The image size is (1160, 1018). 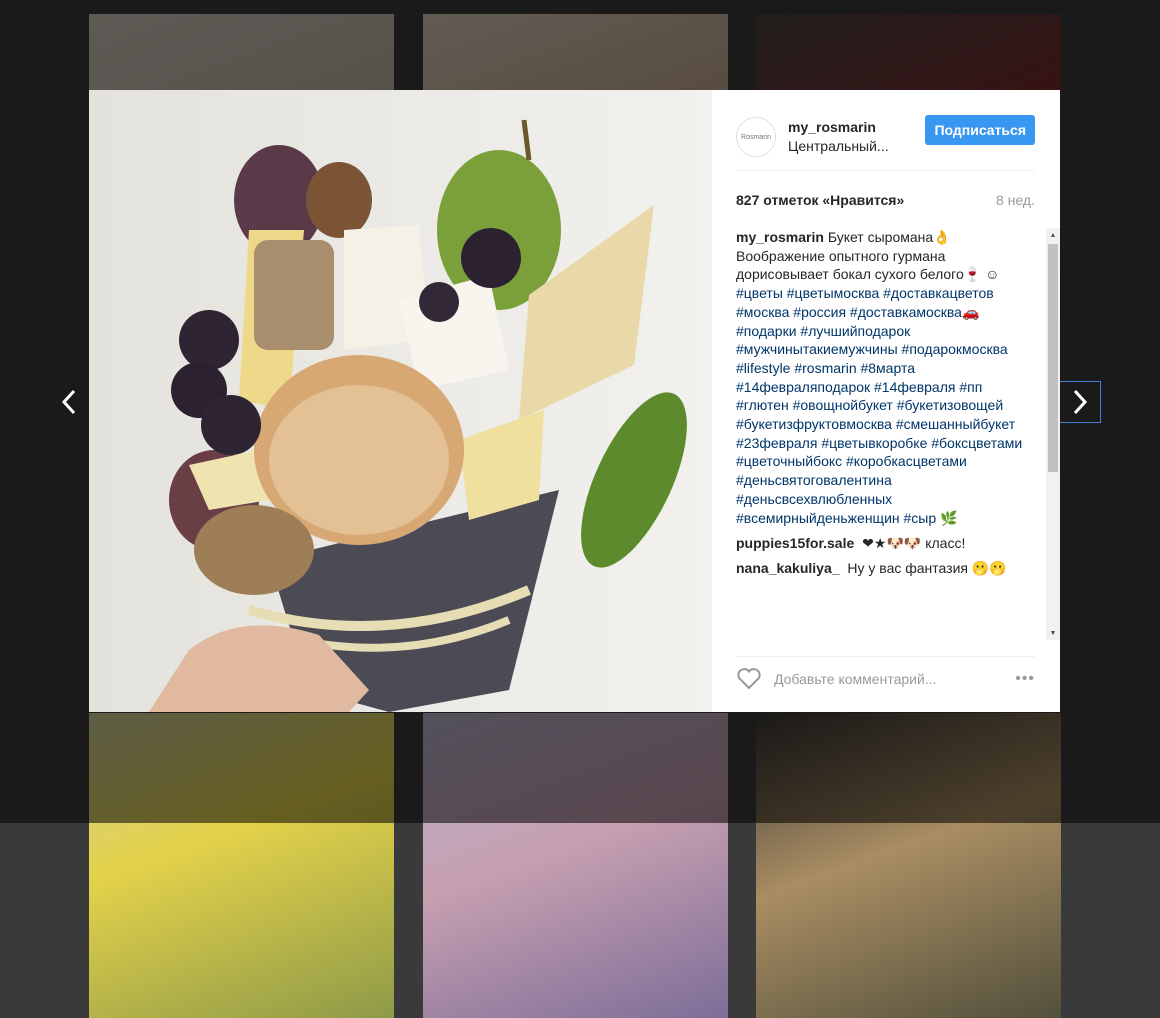 What do you see at coordinates (927, 568) in the screenshot?
I see `comment-text: Ну у вас фантазия 🫢🫢` at bounding box center [927, 568].